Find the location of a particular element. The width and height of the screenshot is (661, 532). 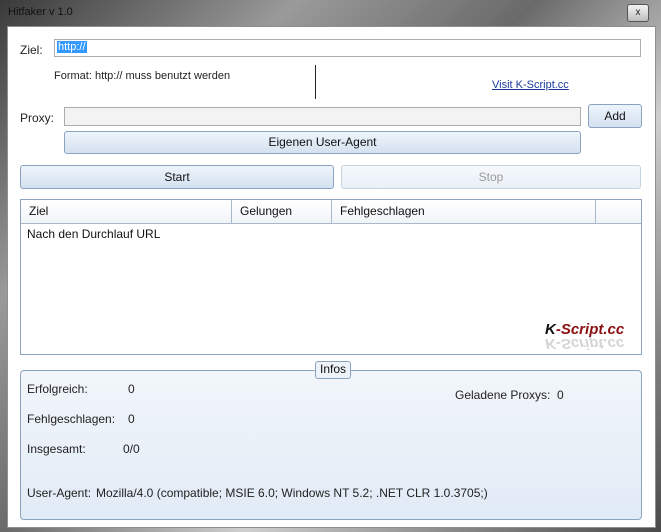

table-row: Nach den Durchlauf URL is located at coordinates (331, 233).